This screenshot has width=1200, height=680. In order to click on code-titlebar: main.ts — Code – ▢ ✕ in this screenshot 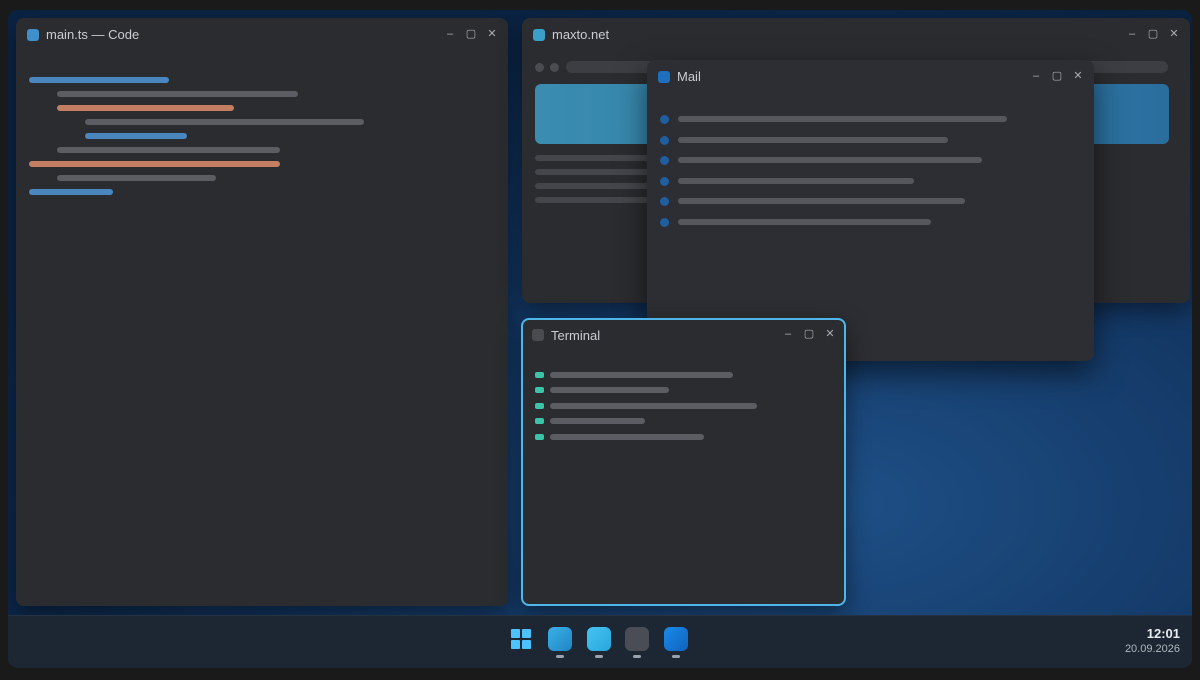, I will do `click(262, 35)`.